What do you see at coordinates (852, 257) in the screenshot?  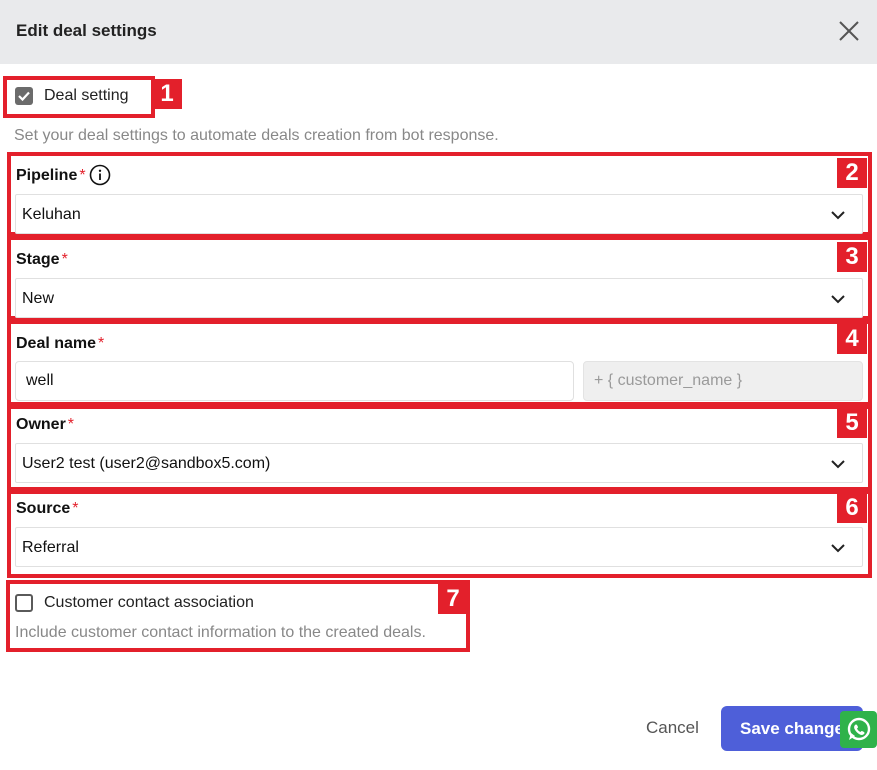 I see `annotation-badge-3: 3` at bounding box center [852, 257].